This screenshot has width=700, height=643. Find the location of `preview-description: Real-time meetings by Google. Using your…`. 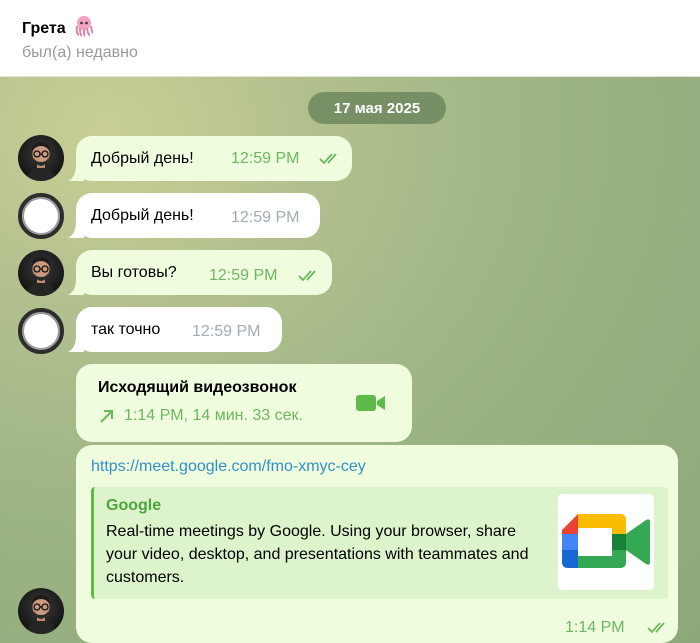

preview-description: Real-time meetings by Google. Using your… is located at coordinates (317, 554).